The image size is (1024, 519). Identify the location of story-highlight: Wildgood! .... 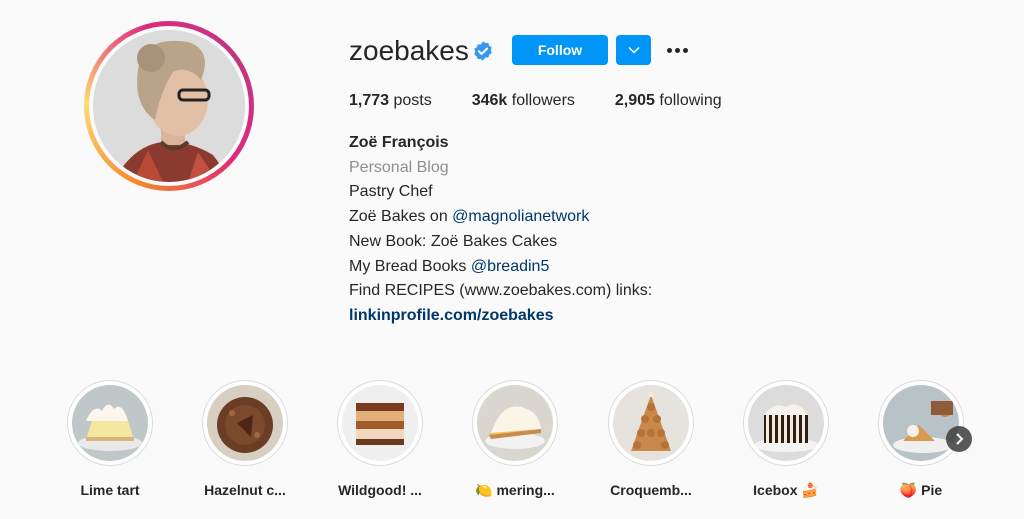
(380, 439).